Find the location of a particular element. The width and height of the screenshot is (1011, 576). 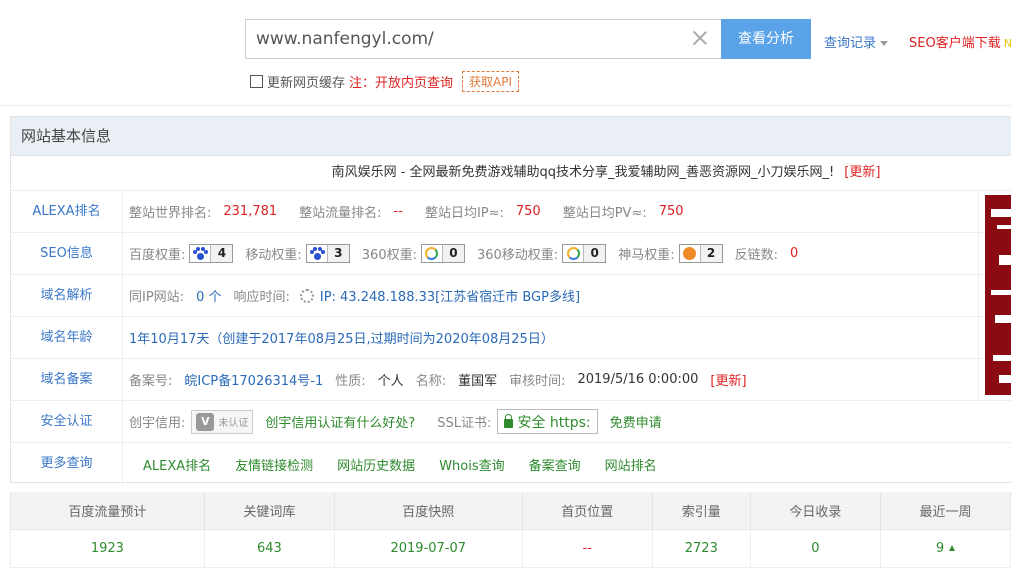

same-ip-key: 同IP网站: is located at coordinates (157, 297).